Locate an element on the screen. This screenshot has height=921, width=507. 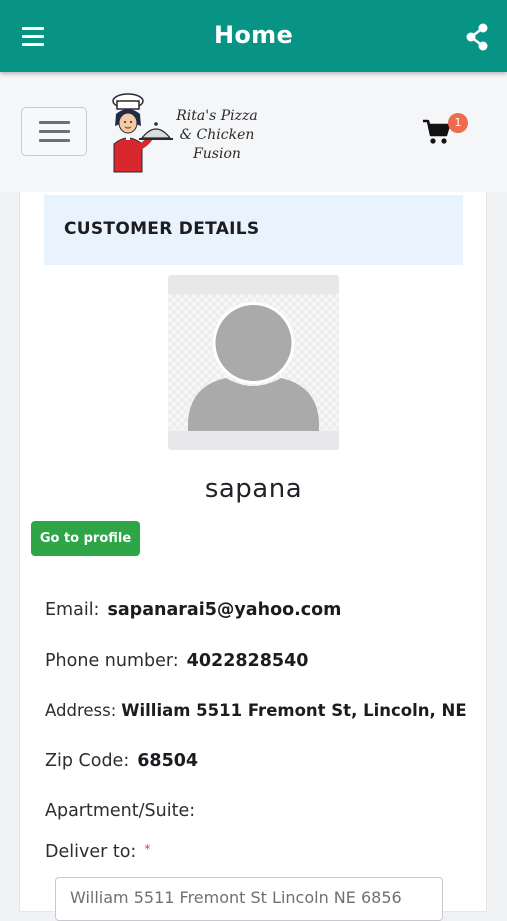
chef-logo-icon is located at coordinates (142, 133).